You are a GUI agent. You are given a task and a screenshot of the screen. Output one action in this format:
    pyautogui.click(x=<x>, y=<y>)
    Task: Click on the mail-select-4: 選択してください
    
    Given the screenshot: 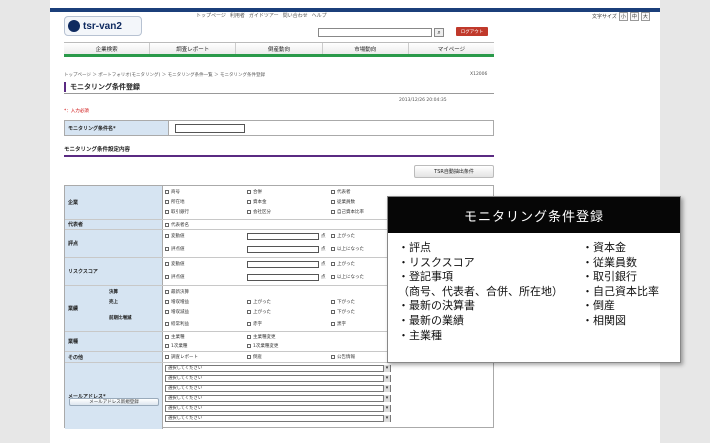 What is the action you would take?
    pyautogui.click(x=278, y=398)
    